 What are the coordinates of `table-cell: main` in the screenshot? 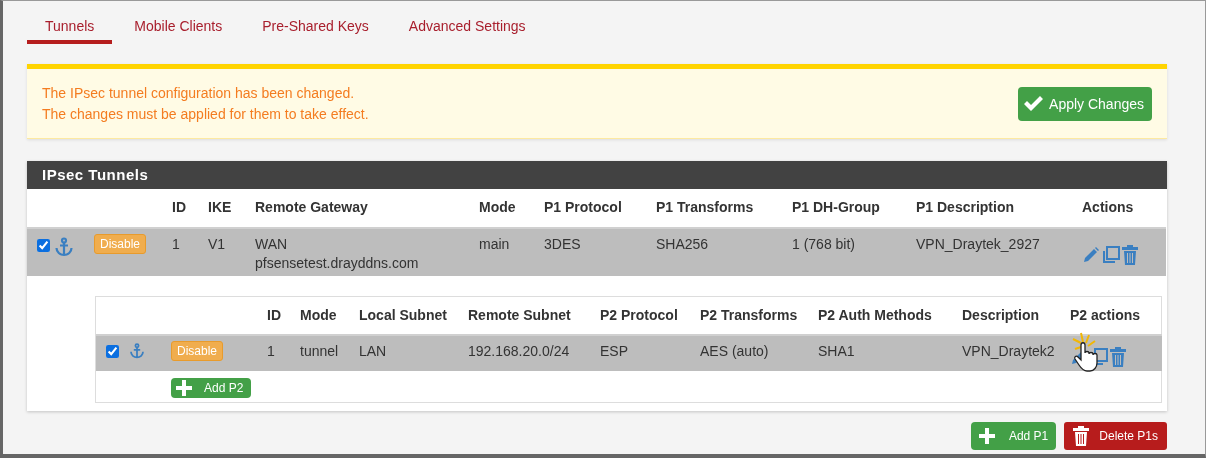 It's located at (505, 251).